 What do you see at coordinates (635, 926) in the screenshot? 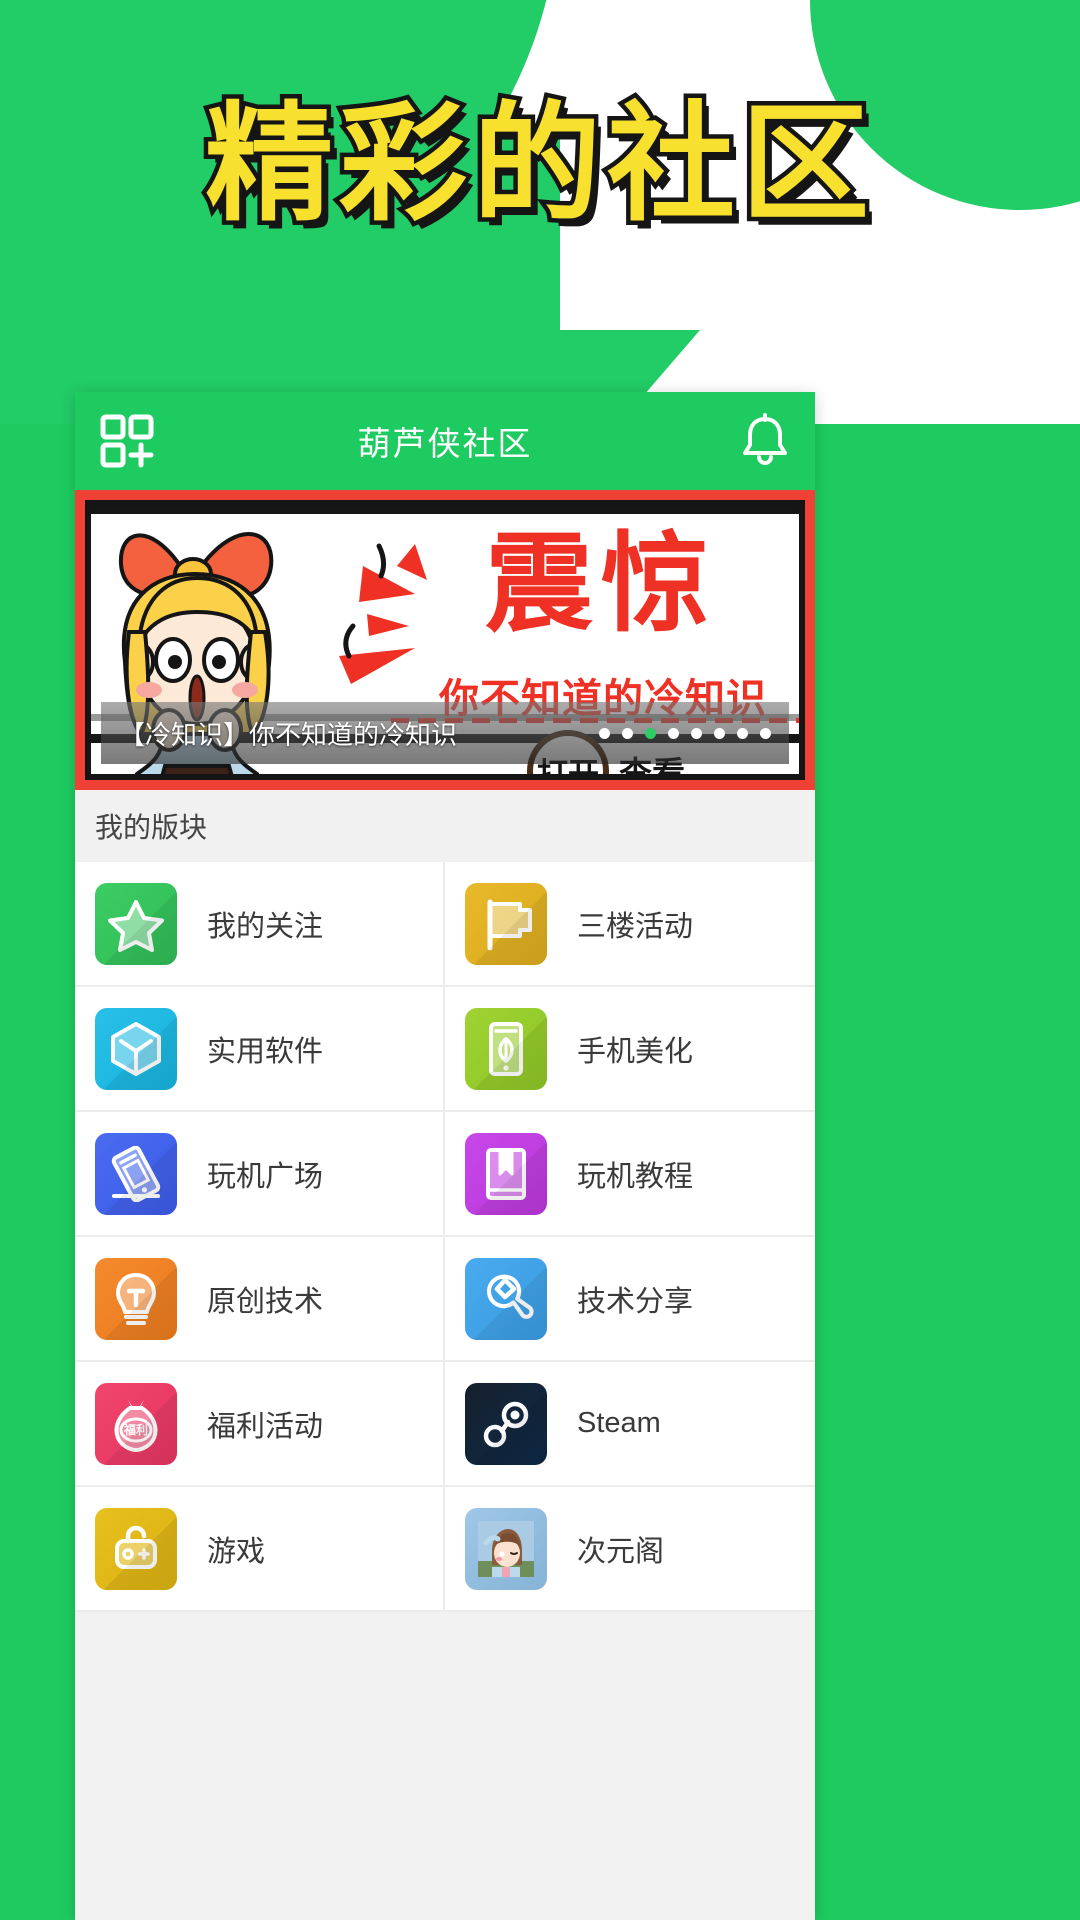
I see `section-item-label: 三楼活动` at bounding box center [635, 926].